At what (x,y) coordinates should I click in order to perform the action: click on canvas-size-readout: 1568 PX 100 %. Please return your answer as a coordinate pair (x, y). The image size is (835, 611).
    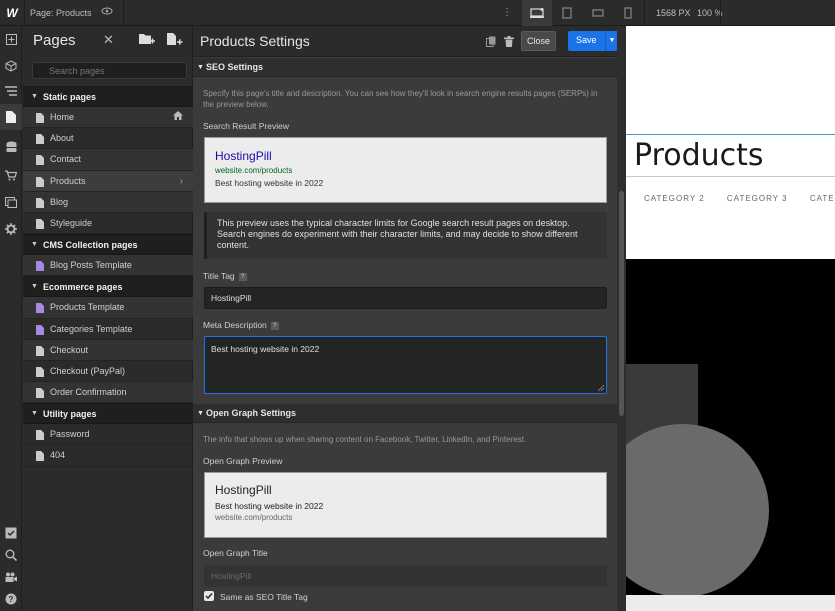
    Looking at the image, I should click on (691, 13).